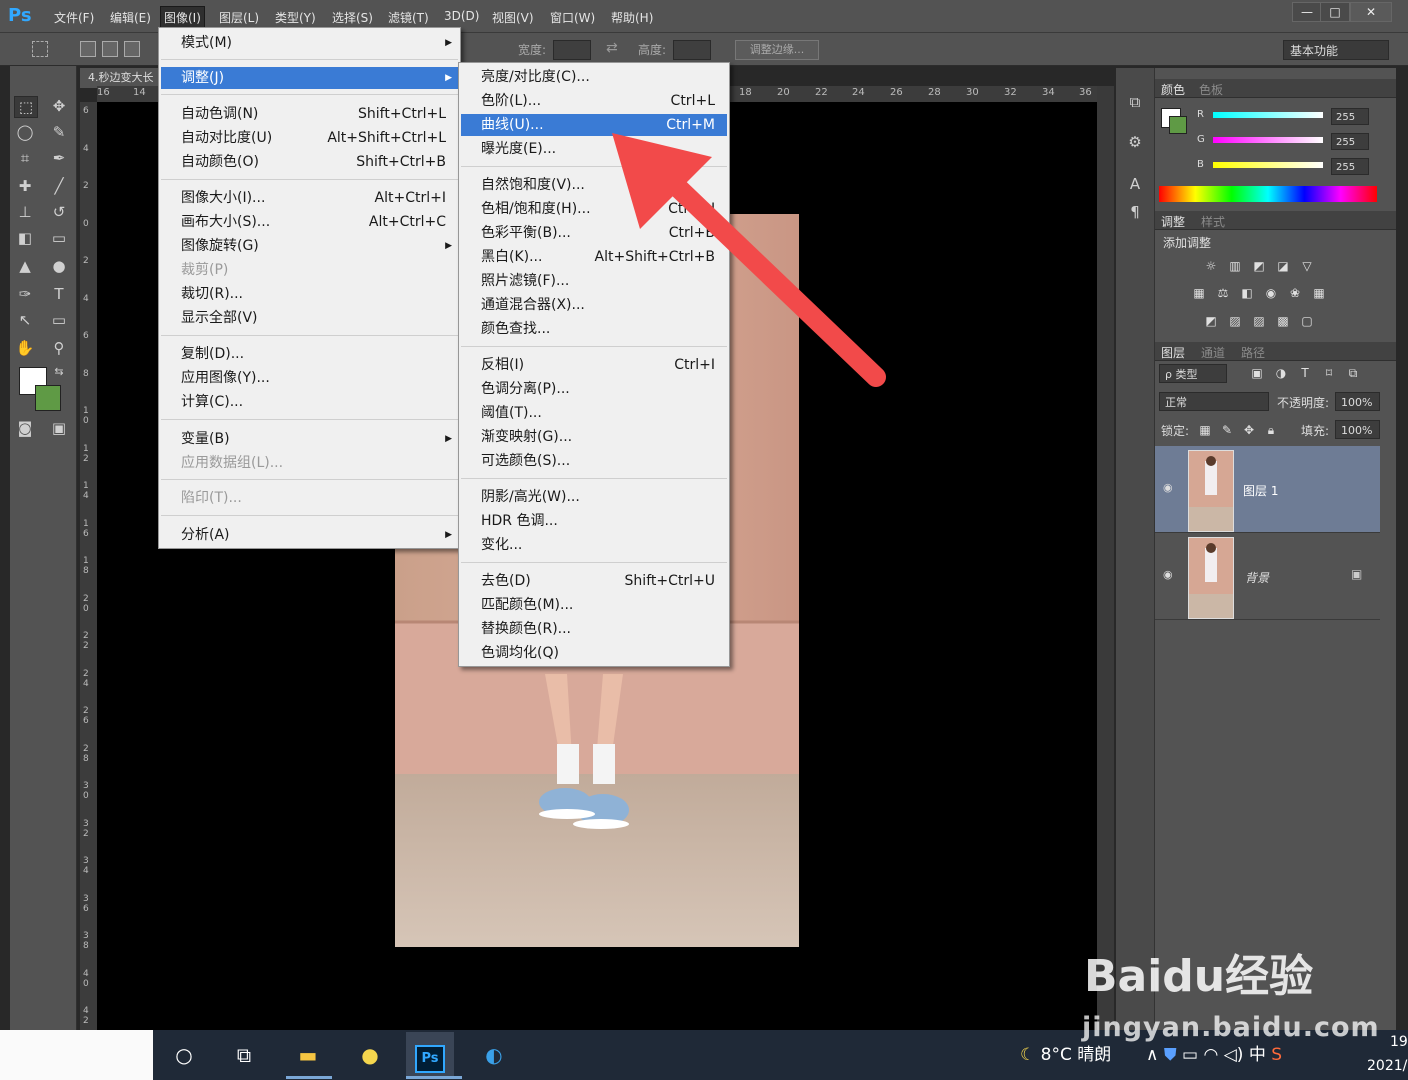 The height and width of the screenshot is (1080, 1408). Describe the element at coordinates (26, 107) in the screenshot. I see `marquee-tool-icon: ⬚` at that location.